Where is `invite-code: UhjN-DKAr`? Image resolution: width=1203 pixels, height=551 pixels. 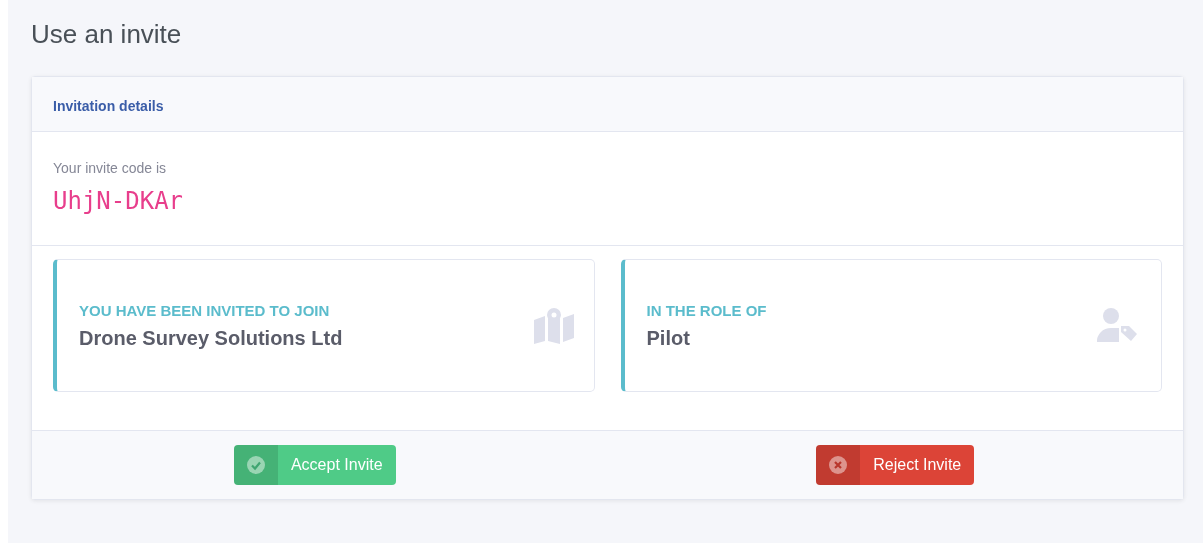 invite-code: UhjN-DKAr is located at coordinates (118, 201).